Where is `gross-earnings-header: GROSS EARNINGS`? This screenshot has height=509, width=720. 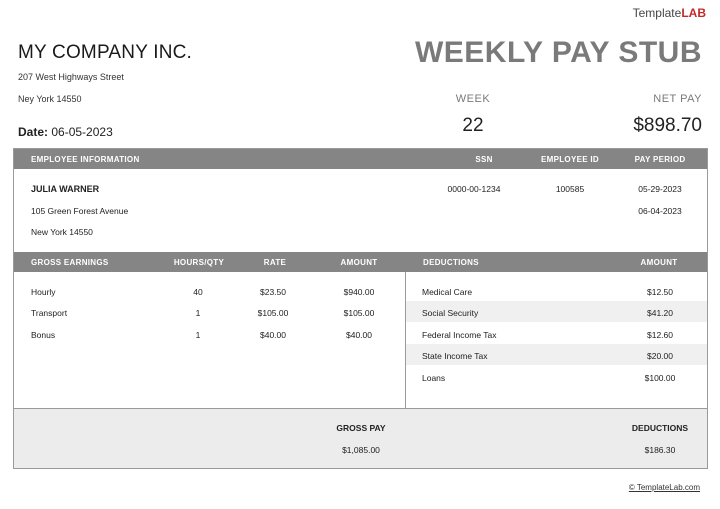 gross-earnings-header: GROSS EARNINGS is located at coordinates (70, 262).